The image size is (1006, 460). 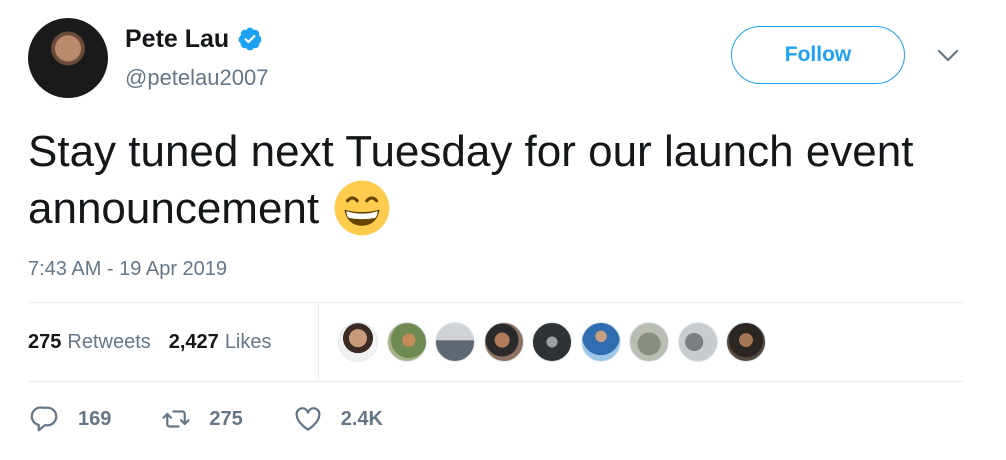 What do you see at coordinates (70, 419) in the screenshot?
I see `reply-button: 169` at bounding box center [70, 419].